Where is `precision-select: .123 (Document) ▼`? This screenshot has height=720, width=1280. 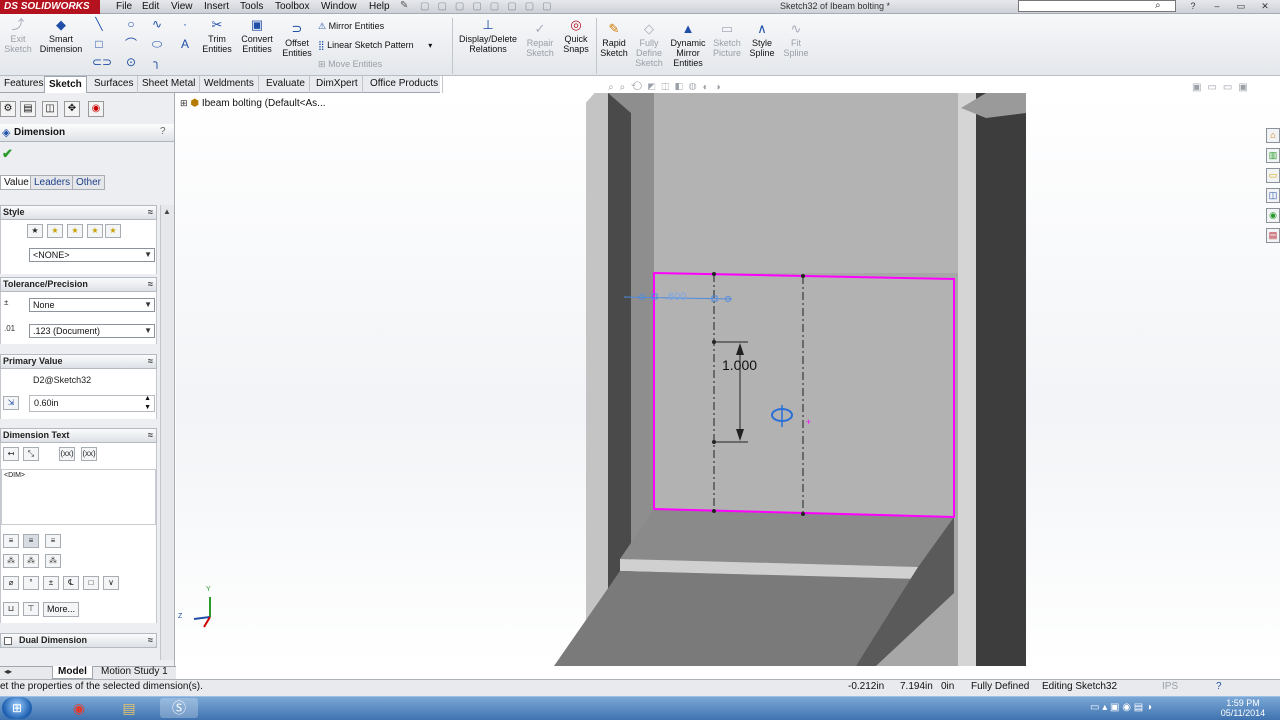 precision-select: .123 (Document) ▼ is located at coordinates (92, 331).